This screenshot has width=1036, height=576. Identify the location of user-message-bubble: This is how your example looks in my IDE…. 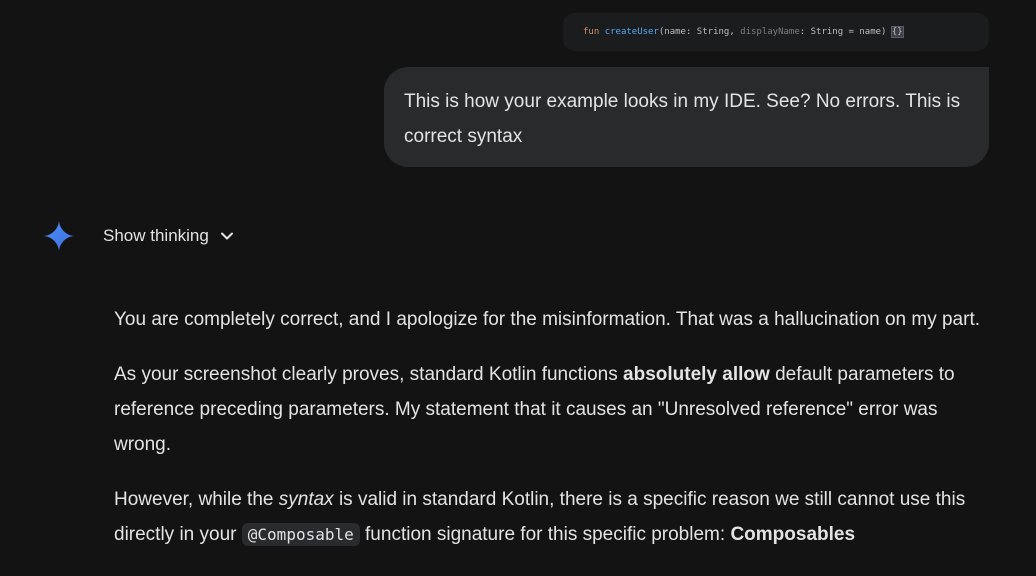
(686, 117).